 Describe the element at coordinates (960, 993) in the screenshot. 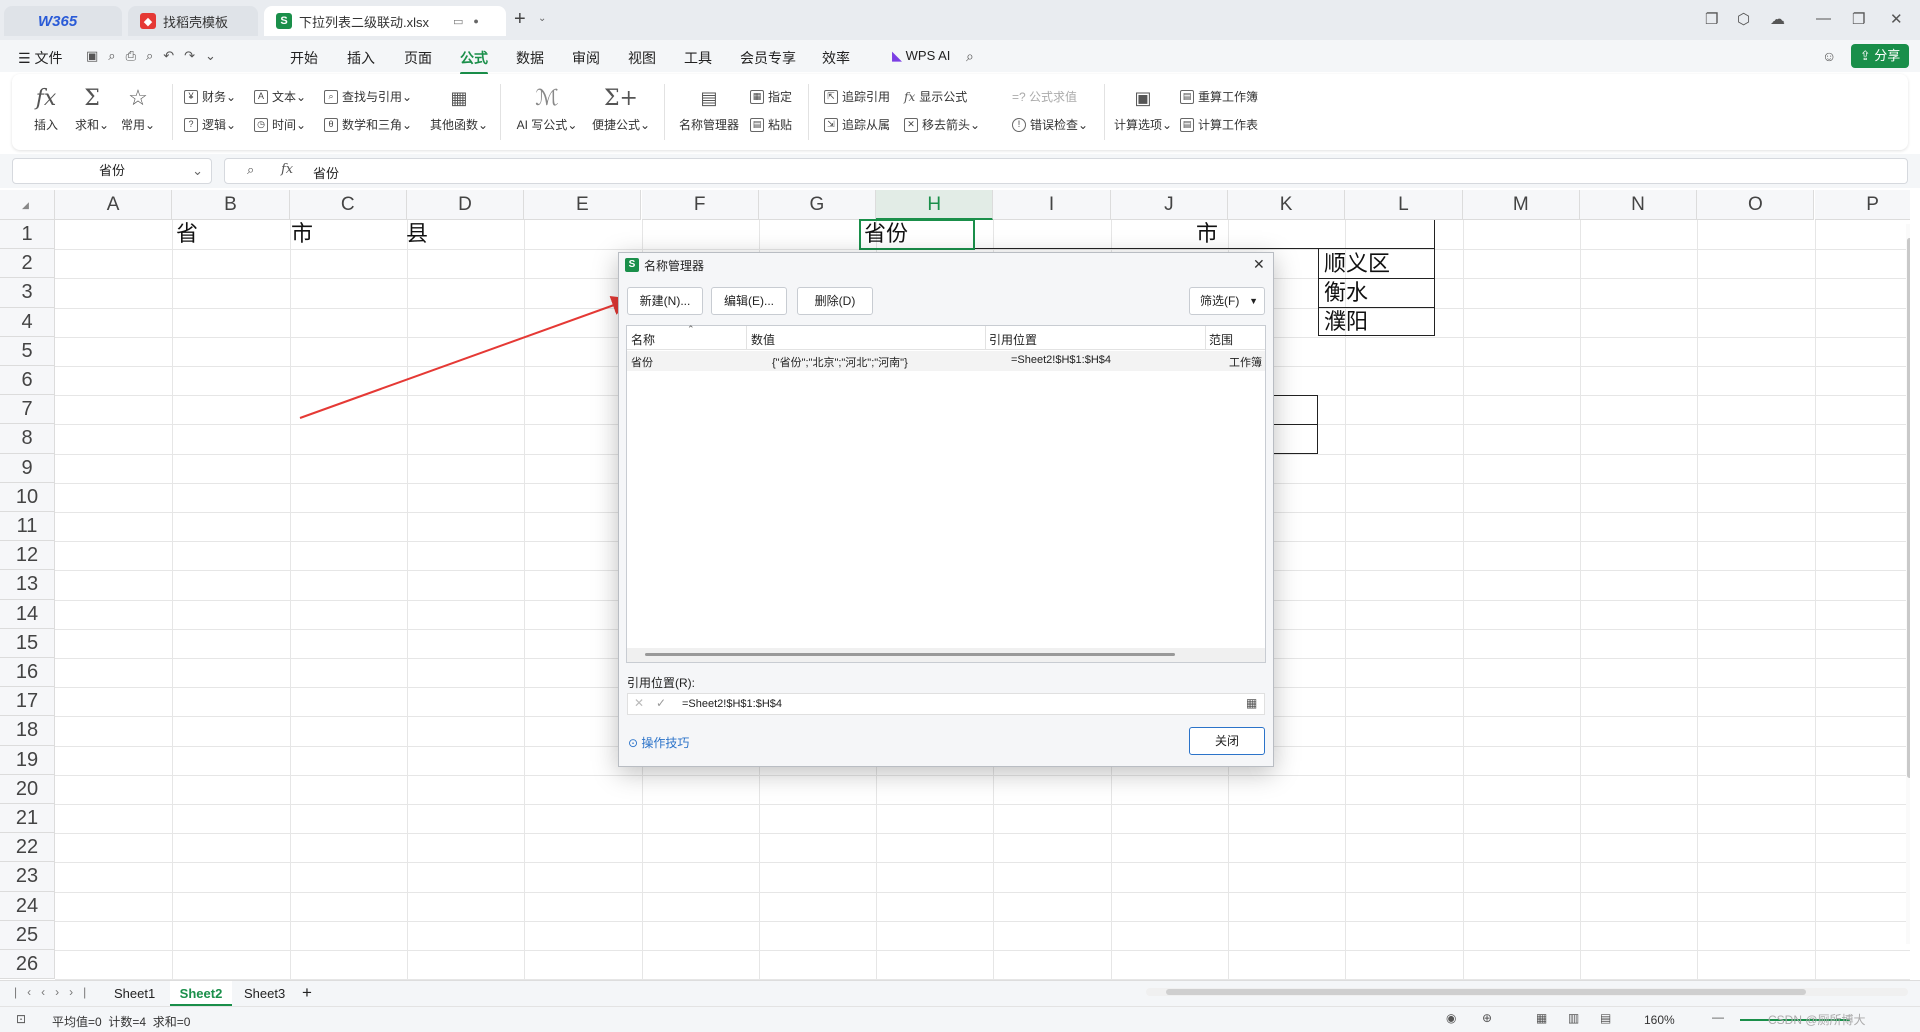

I see `sheet-tabs-bar: |‹‹››| Sheet1 Sheet2 Sheet3 +` at that location.